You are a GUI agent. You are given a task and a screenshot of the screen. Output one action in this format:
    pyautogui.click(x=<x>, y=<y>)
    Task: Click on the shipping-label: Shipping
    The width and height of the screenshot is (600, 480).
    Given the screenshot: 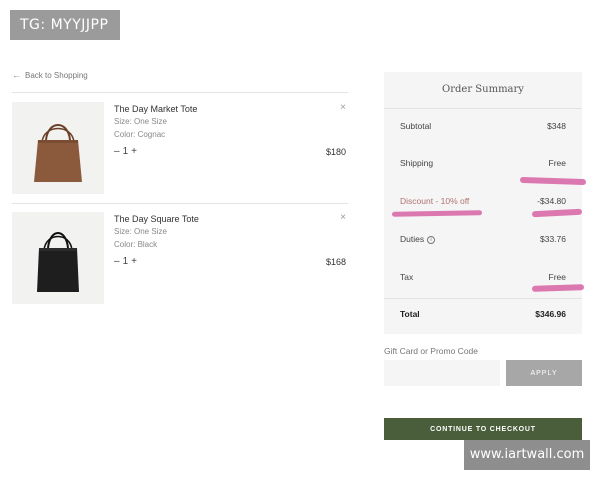 What is the action you would take?
    pyautogui.click(x=417, y=163)
    